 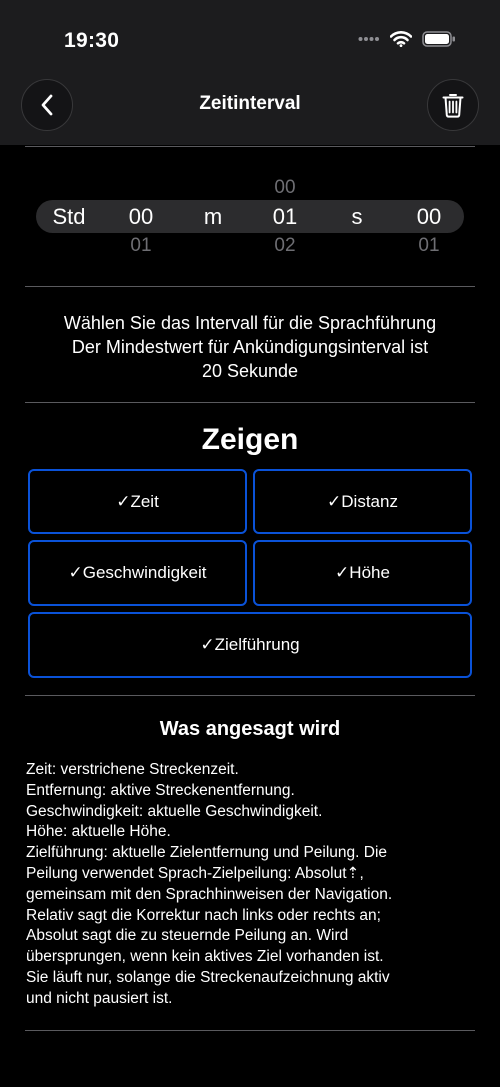 What do you see at coordinates (132, 769) in the screenshot?
I see `description-line: Zeit: verstrichene Streckenzeit.` at bounding box center [132, 769].